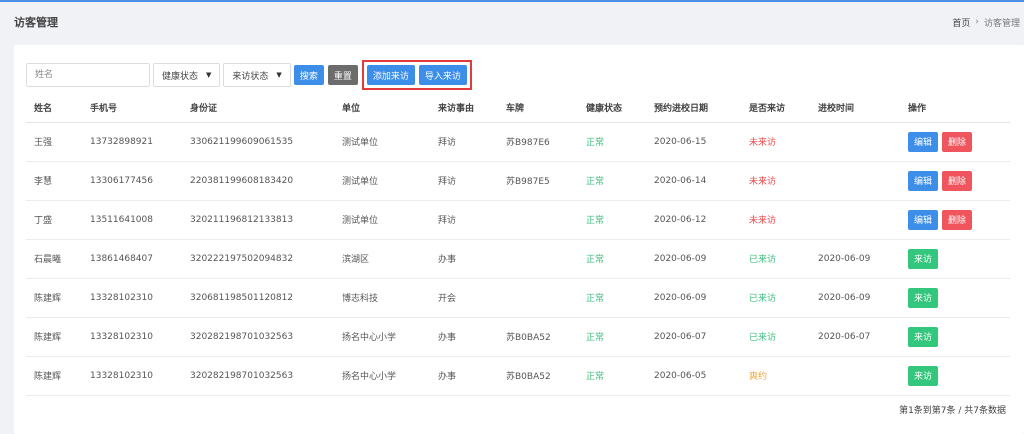  I want to click on cell-phone: 13306177456, so click(132, 181).